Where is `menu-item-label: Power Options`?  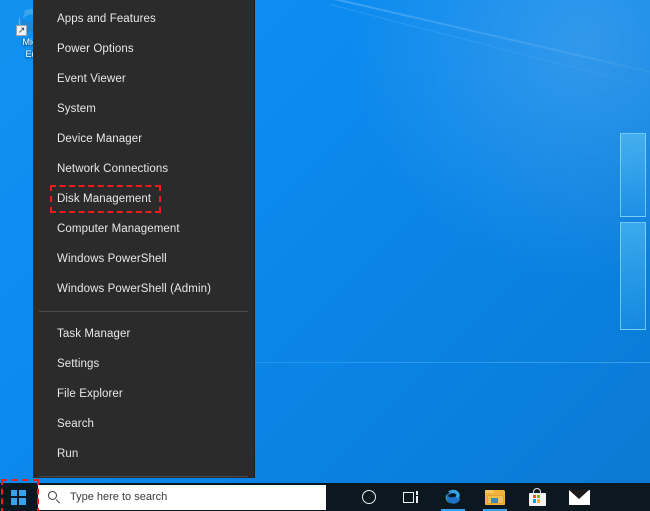 menu-item-label: Power Options is located at coordinates (95, 49).